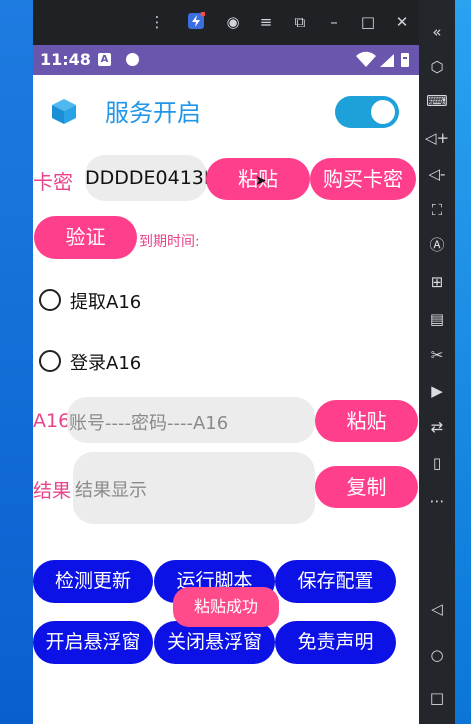 This screenshot has width=471, height=724. Describe the element at coordinates (437, 698) in the screenshot. I see `recents-nav-icon: □` at that location.